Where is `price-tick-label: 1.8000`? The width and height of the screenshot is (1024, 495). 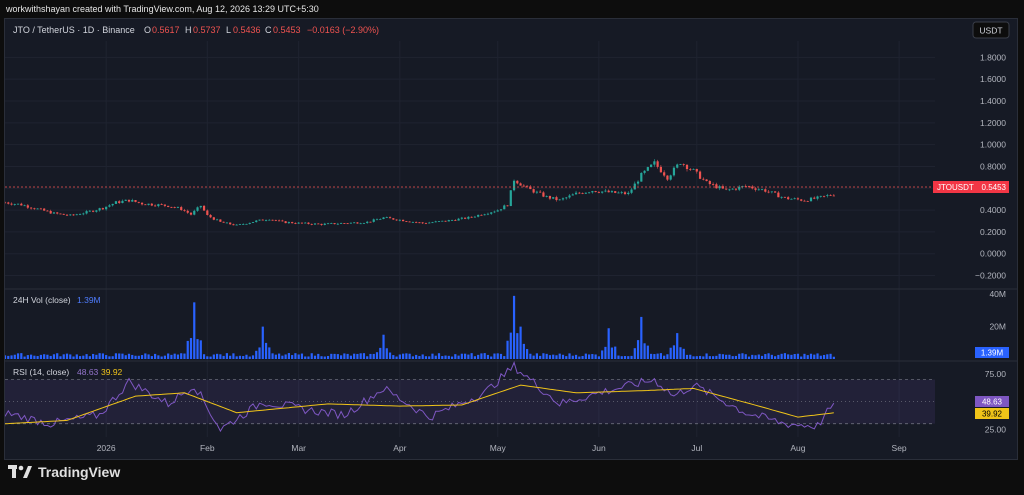 price-tick-label: 1.8000 is located at coordinates (993, 57).